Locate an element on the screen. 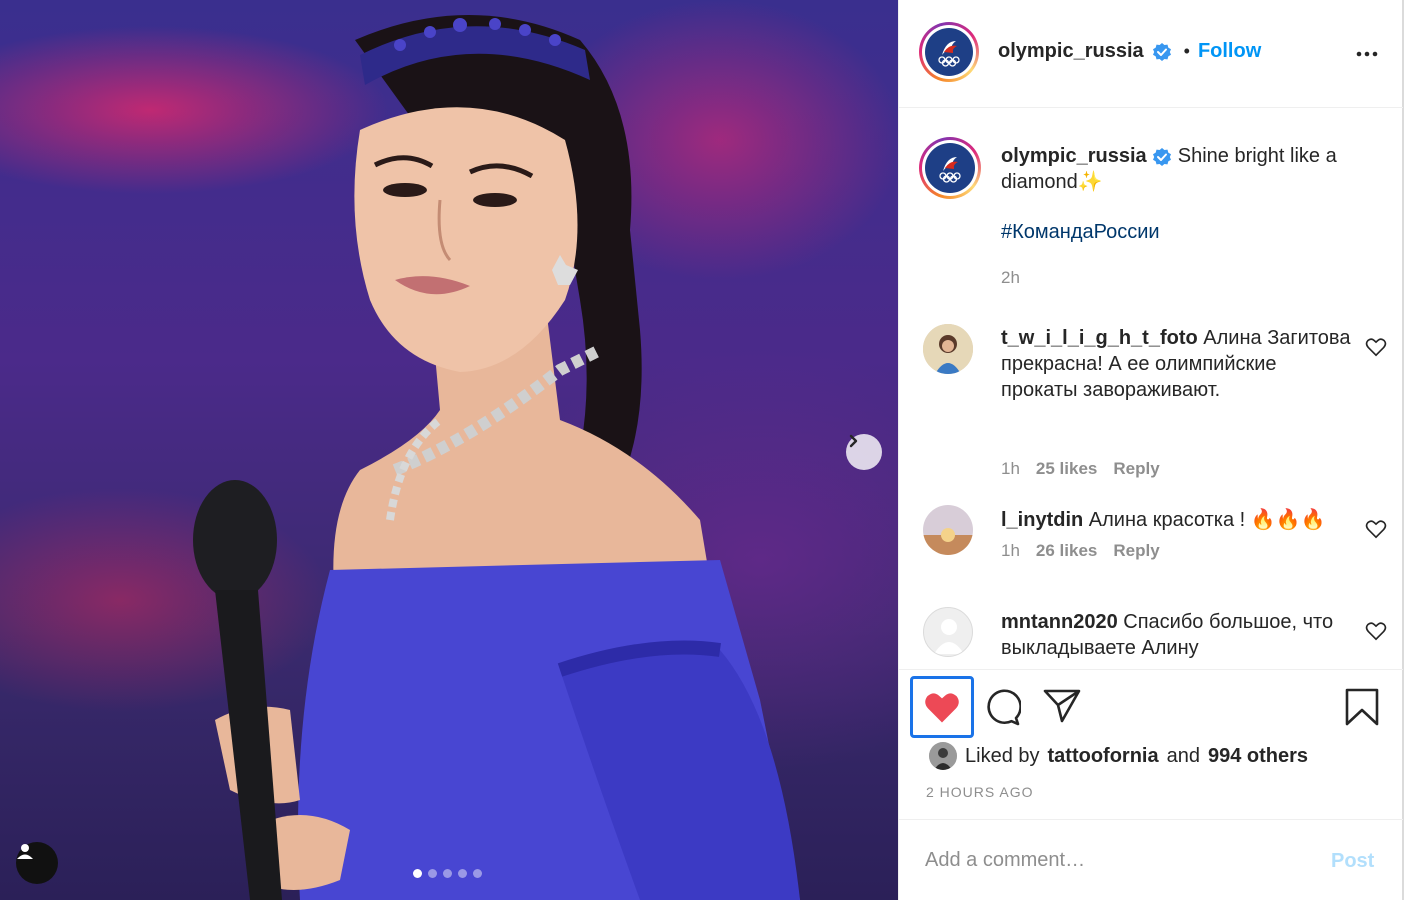 This screenshot has height=900, width=1404. likes-others-link: 994 others is located at coordinates (1258, 756).